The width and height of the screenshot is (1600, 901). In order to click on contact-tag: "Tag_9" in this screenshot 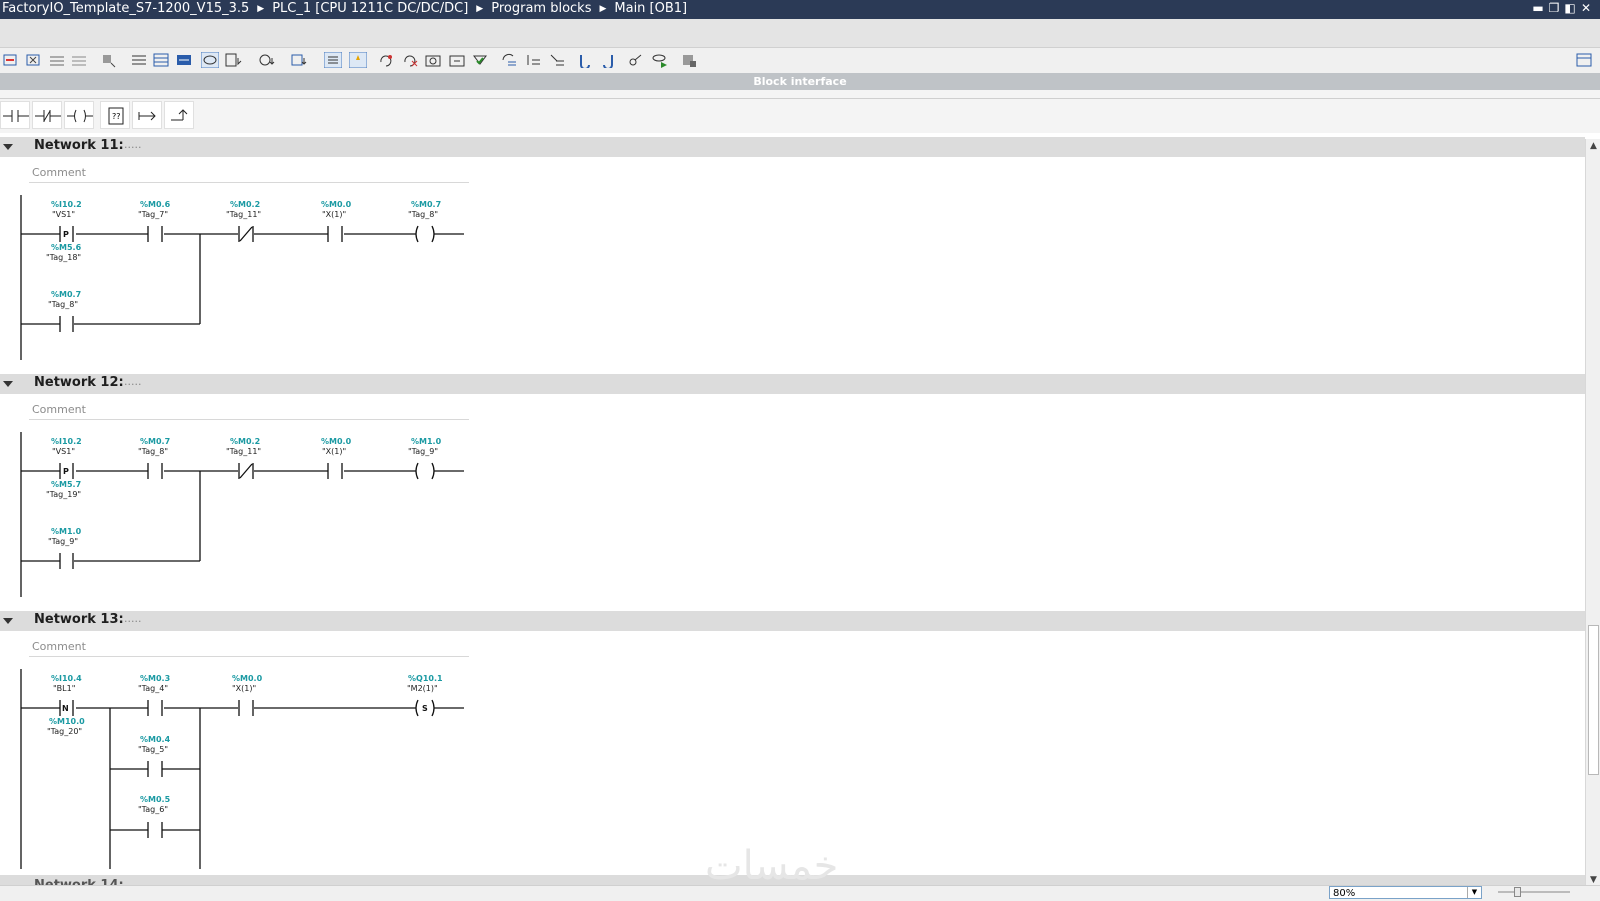, I will do `click(63, 541)`.